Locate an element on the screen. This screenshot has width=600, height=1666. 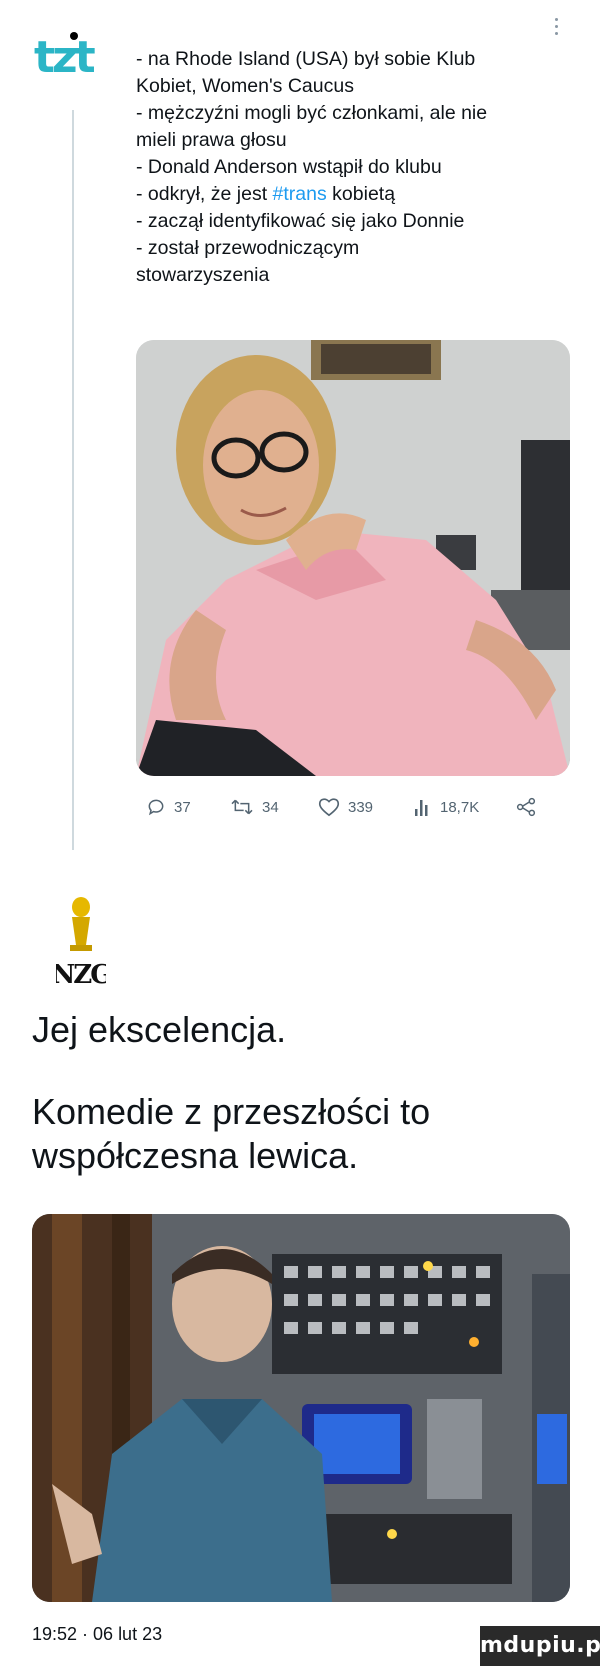
share-icon is located at coordinates (526, 807).